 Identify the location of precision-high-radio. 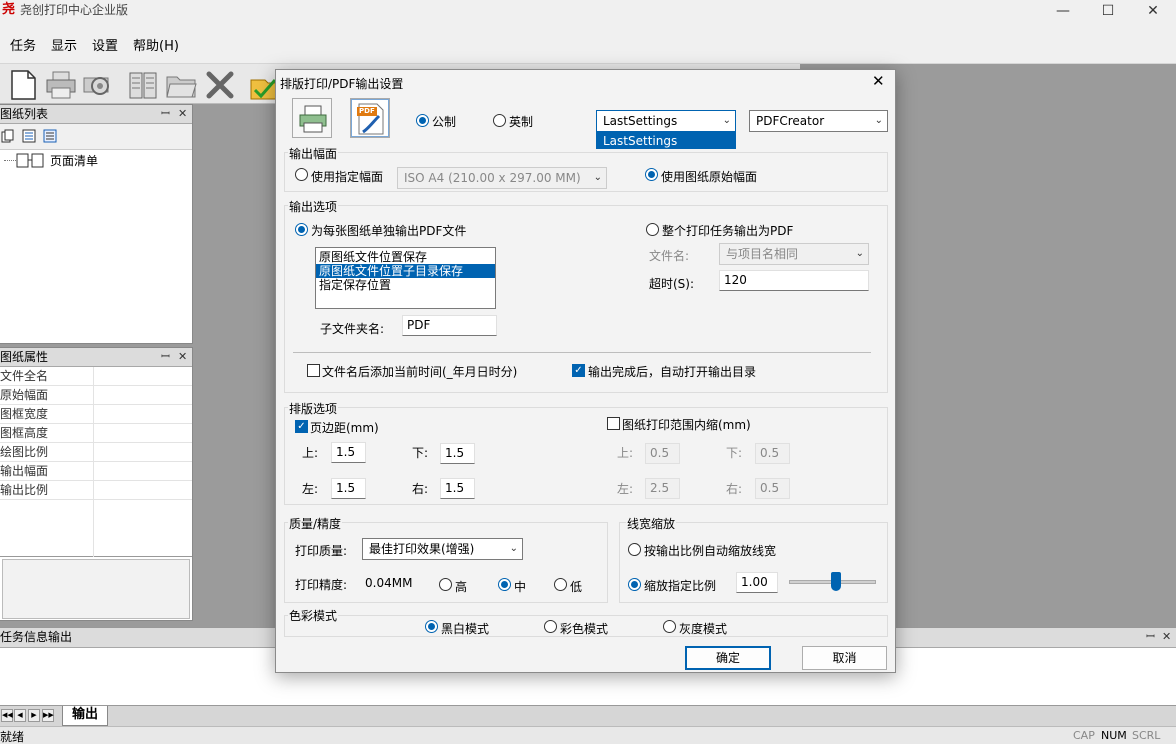
(445, 584).